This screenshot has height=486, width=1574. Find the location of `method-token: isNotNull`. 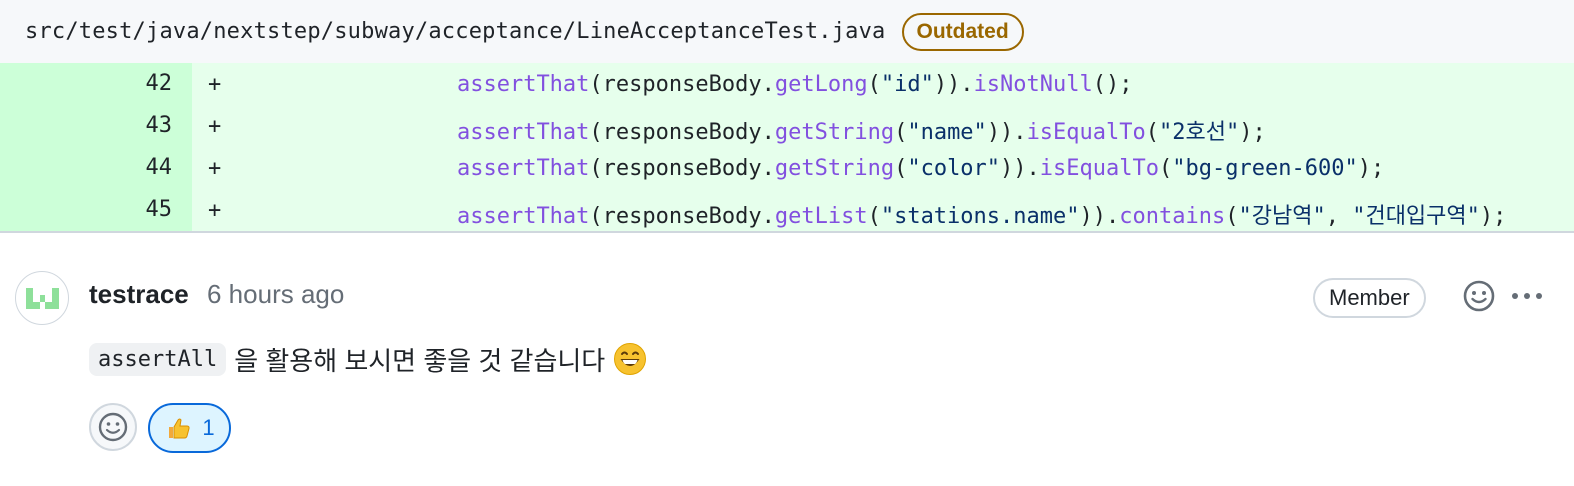

method-token: isNotNull is located at coordinates (1033, 84).